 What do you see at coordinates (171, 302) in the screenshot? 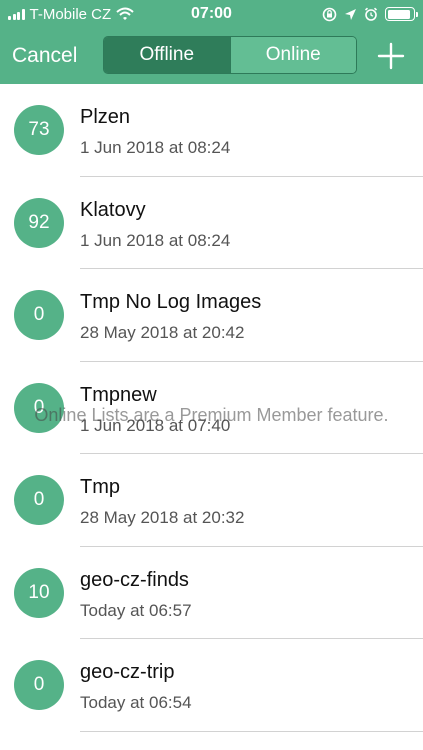
I see `list-name: Tmp No Log Images` at bounding box center [171, 302].